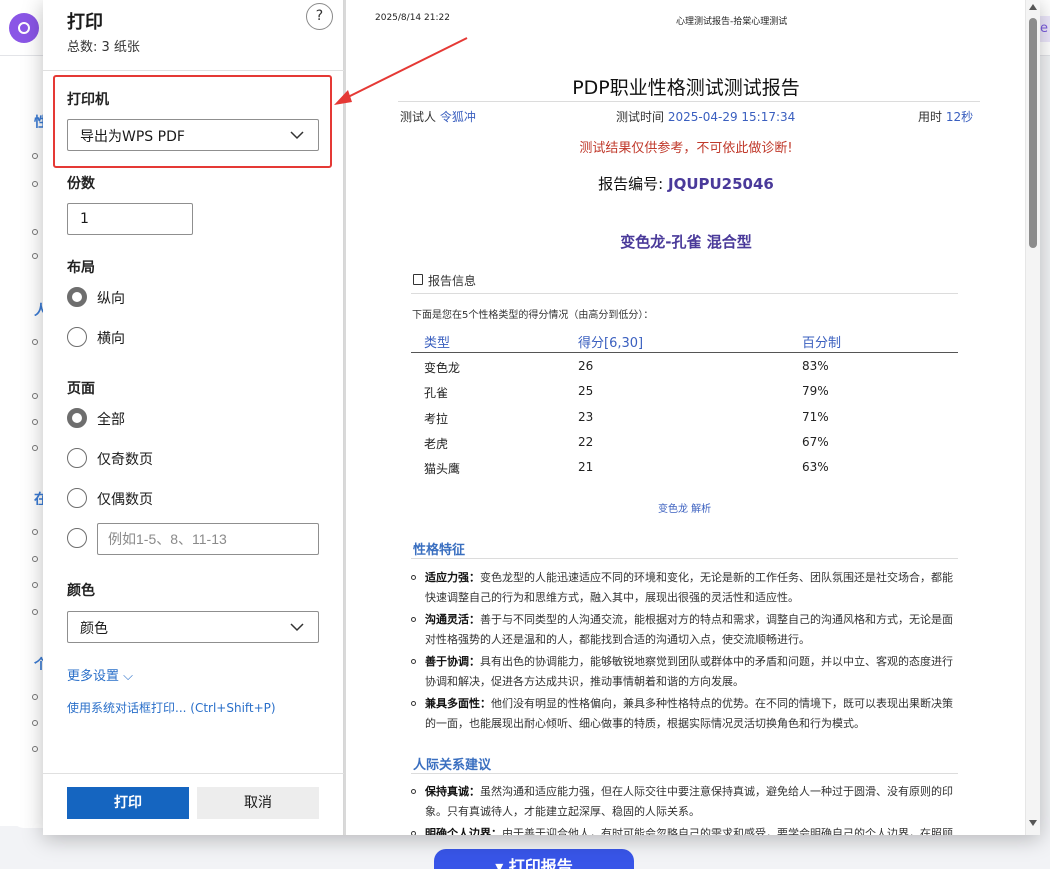 This screenshot has height=869, width=1050. I want to click on table-cell: 21, so click(586, 467).